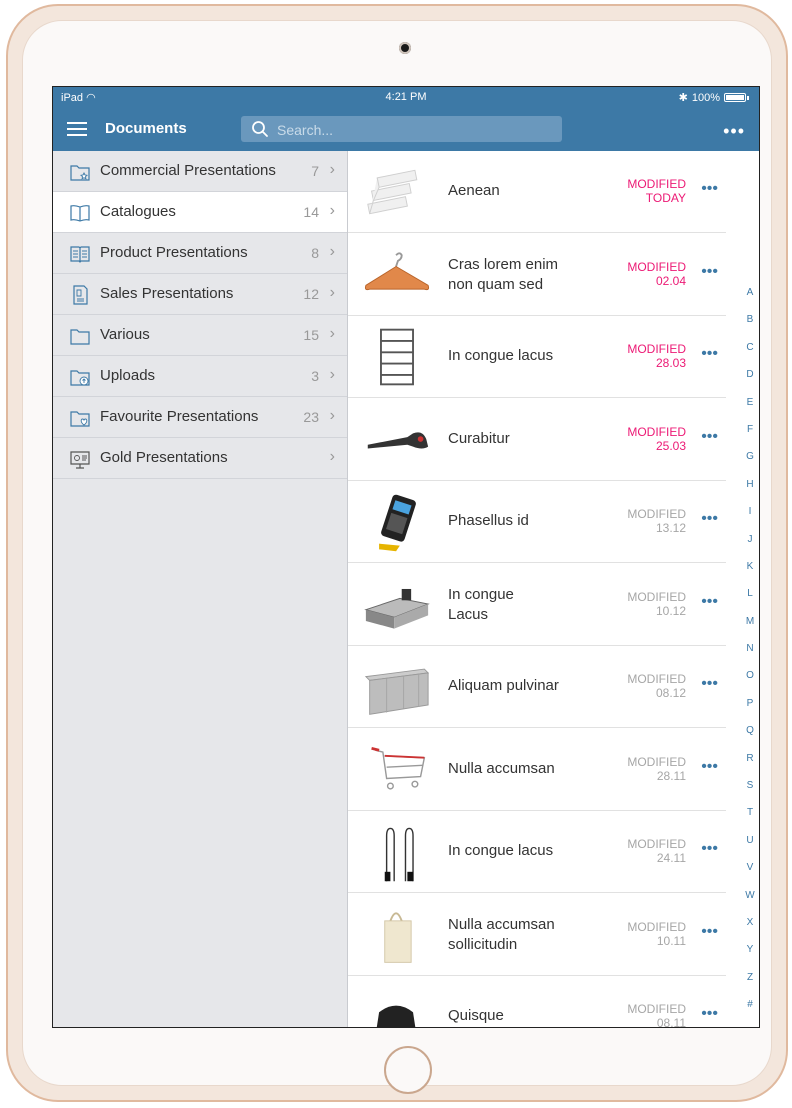  I want to click on alphabet-index-letter: E, so click(749, 410).